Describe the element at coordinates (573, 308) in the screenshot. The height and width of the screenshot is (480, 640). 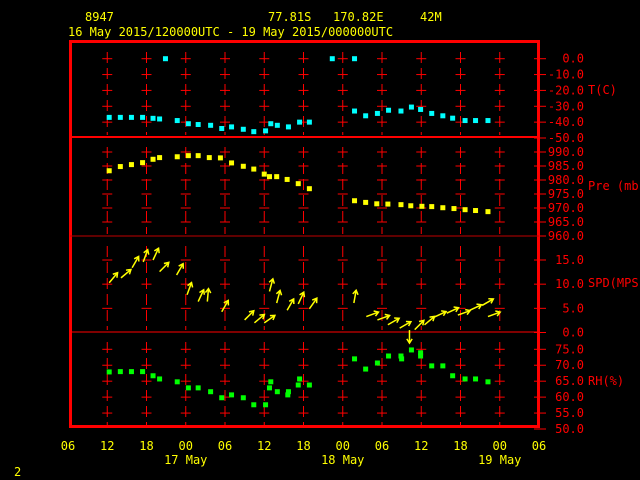
I see `y-tick-label: 5.0` at that location.